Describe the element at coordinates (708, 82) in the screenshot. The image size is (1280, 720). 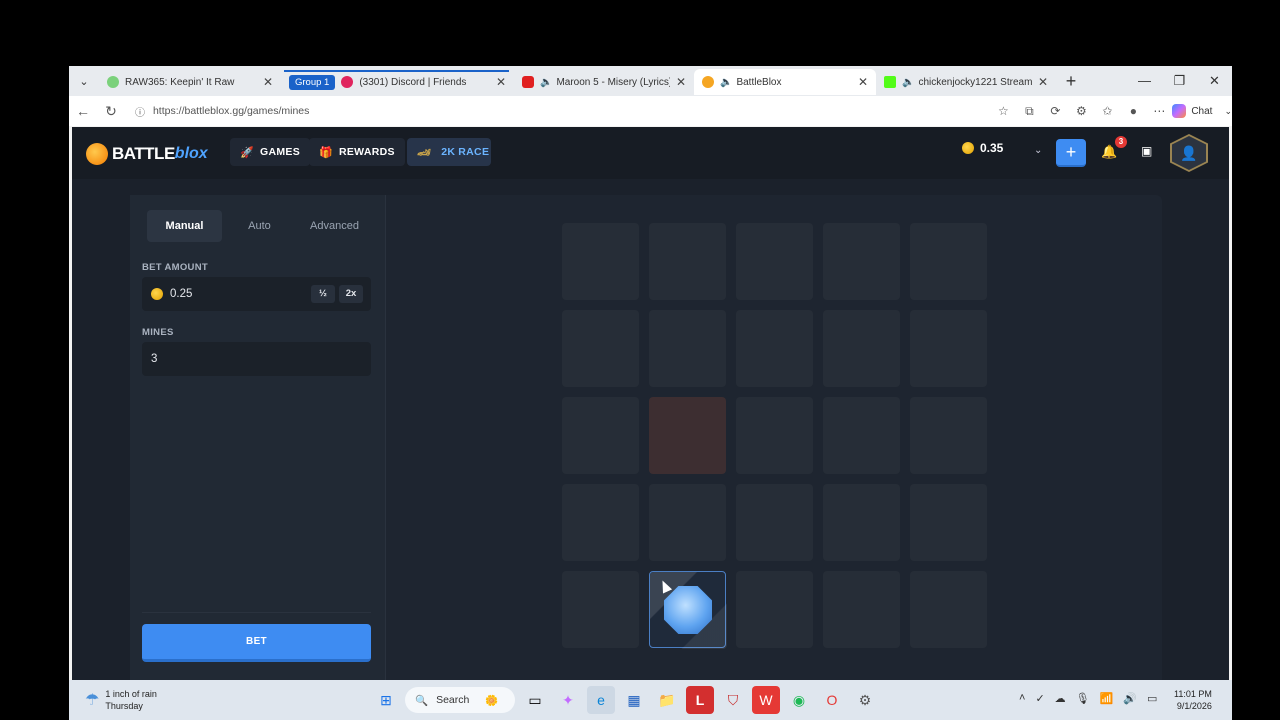
I see `battleblox-favicon-icon` at that location.